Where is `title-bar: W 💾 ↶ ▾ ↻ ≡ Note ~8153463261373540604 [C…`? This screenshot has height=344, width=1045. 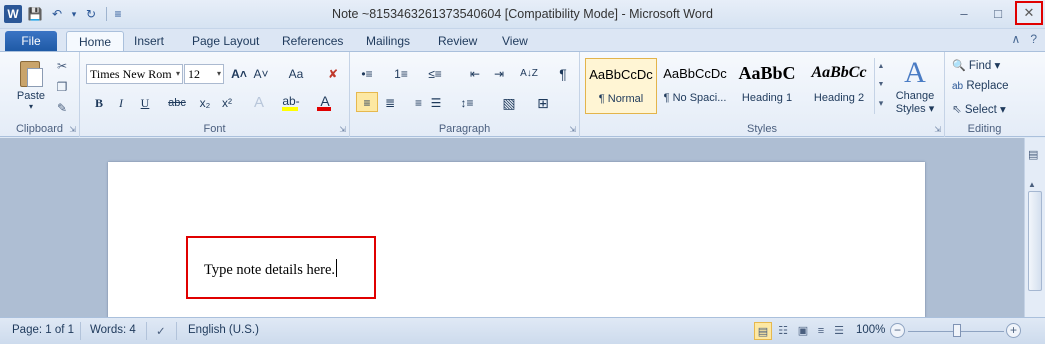 title-bar: W 💾 ↶ ▾ ↻ ≡ Note ~8153463261373540604 [C… is located at coordinates (522, 14).